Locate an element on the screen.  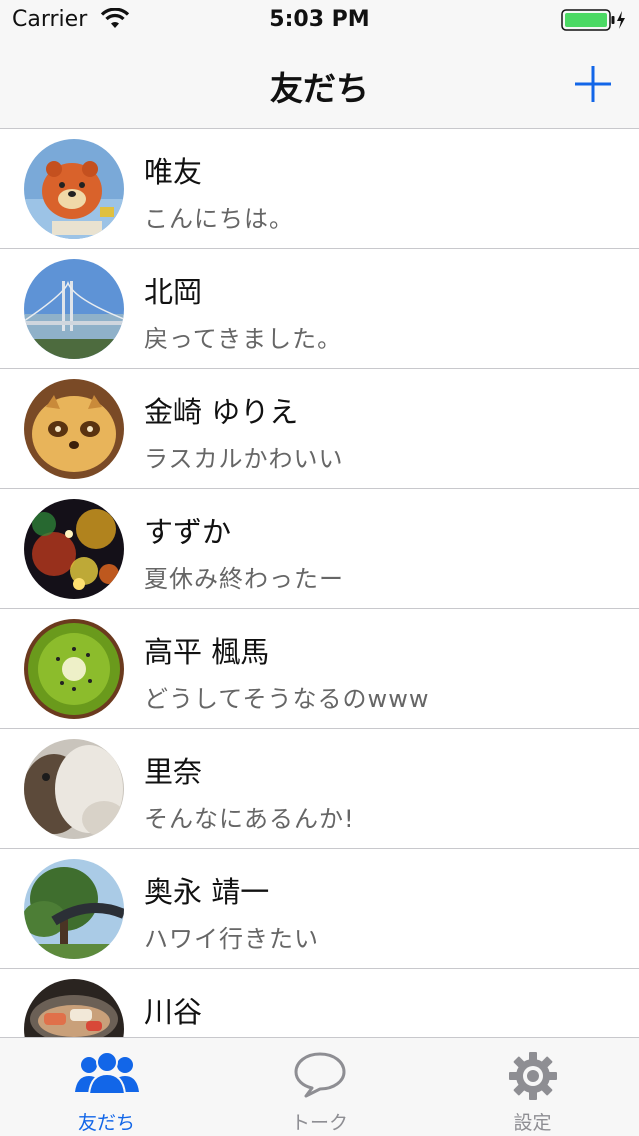
friend-row: 奥永 靖一 ハワイ行きたい is located at coordinates (319, 909).